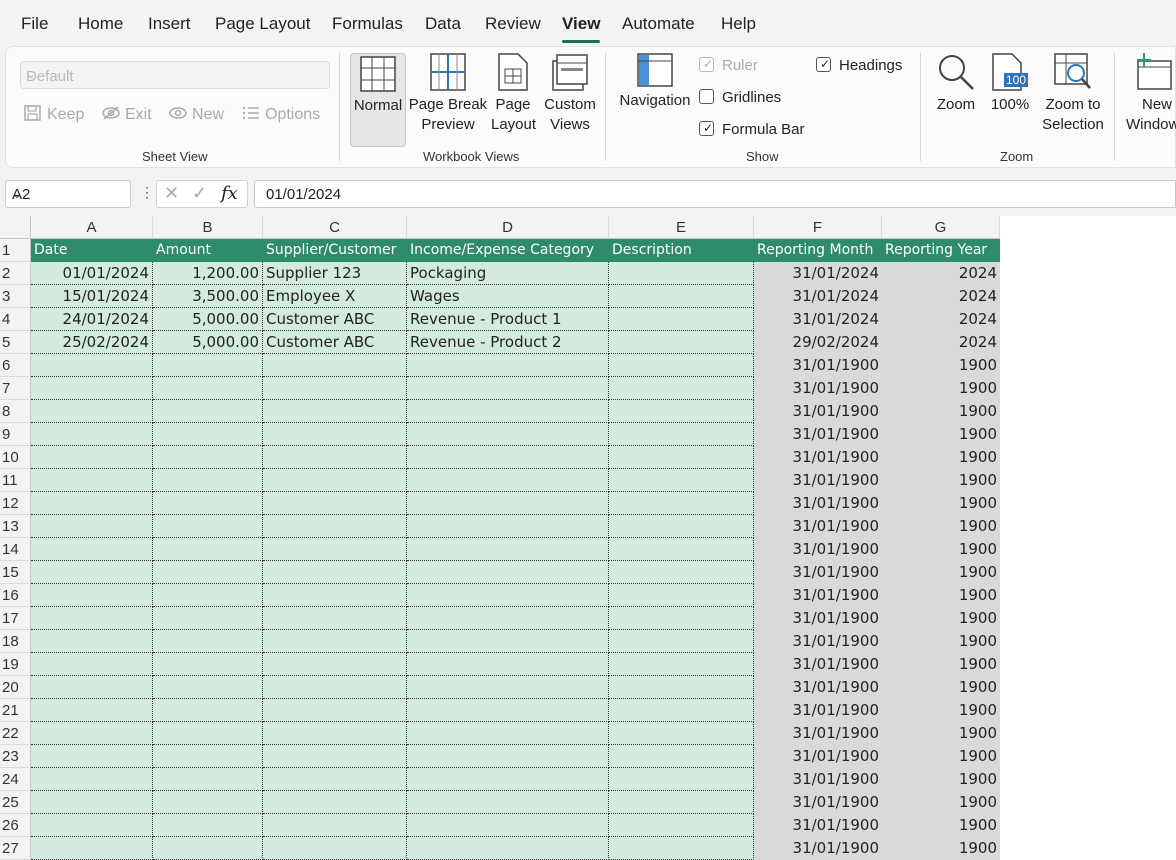  What do you see at coordinates (15, 250) in the screenshot?
I see `row-header: 1` at bounding box center [15, 250].